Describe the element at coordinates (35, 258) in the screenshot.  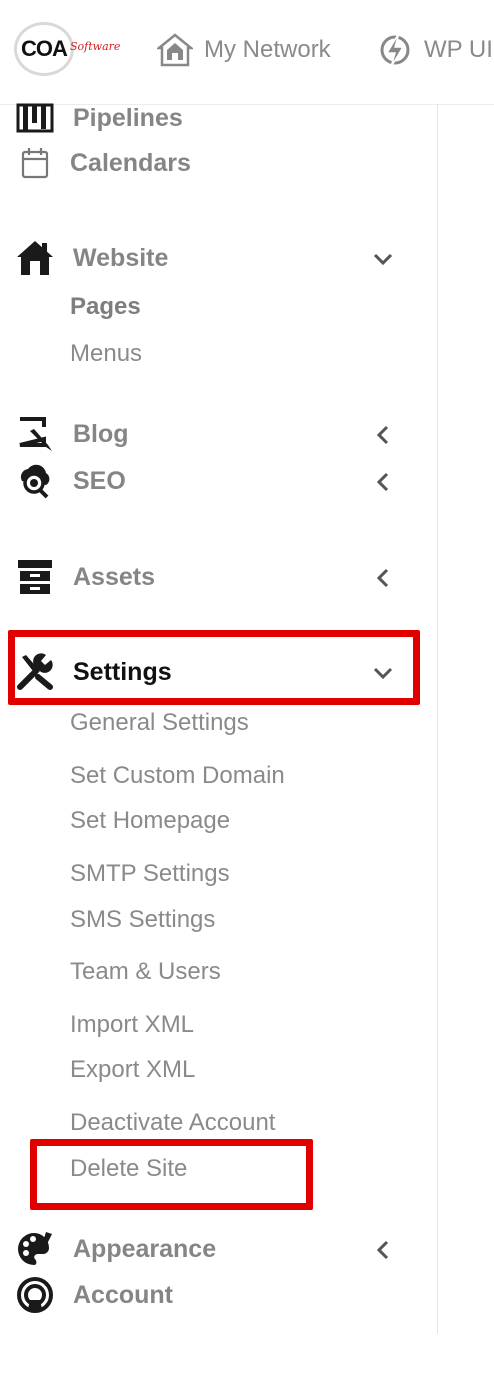
I see `home-icon` at that location.